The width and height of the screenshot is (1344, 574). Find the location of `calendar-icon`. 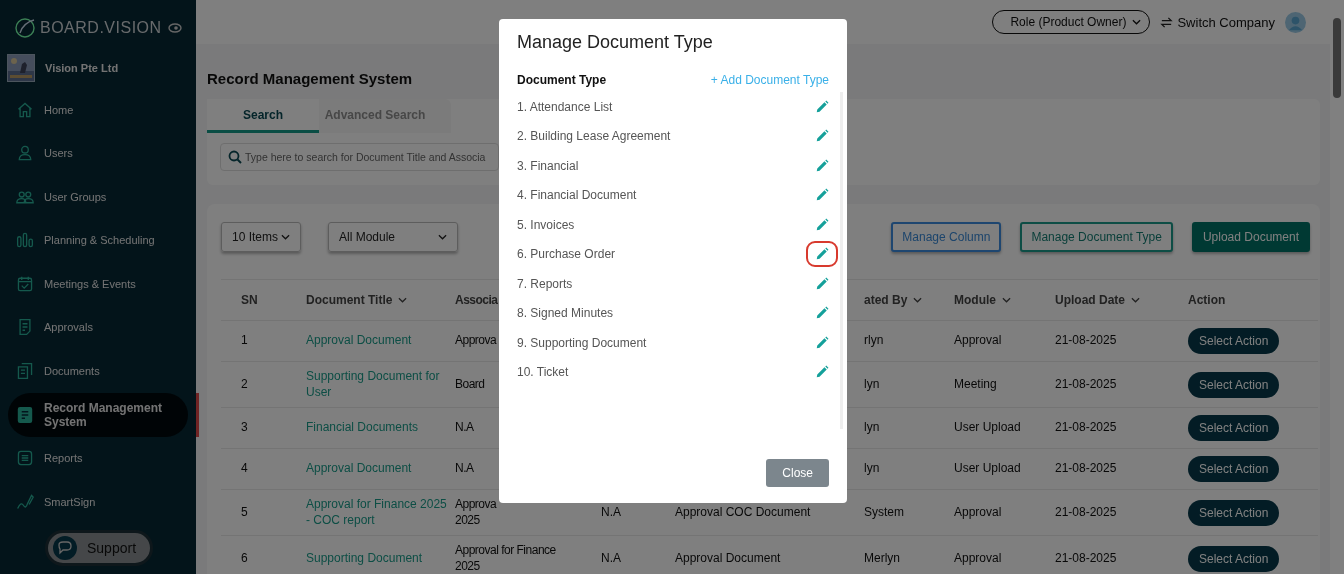

calendar-icon is located at coordinates (25, 283).